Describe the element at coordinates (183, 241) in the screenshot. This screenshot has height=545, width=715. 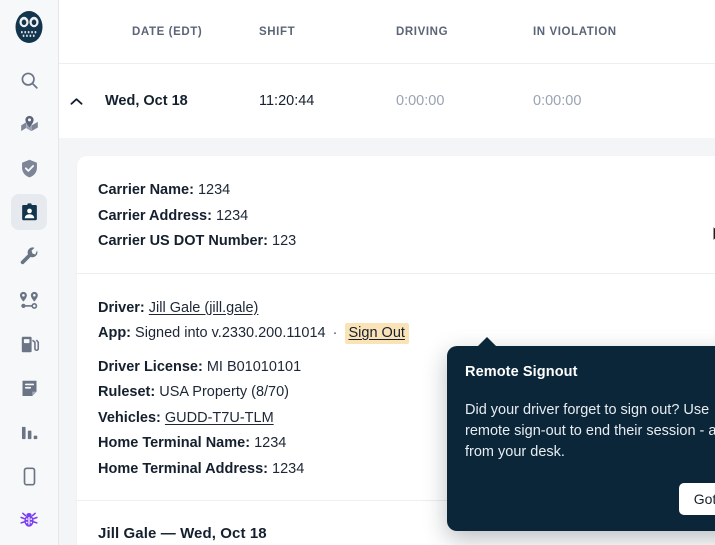
I see `carrier-dot-label: Carrier US DOT Number:` at that location.